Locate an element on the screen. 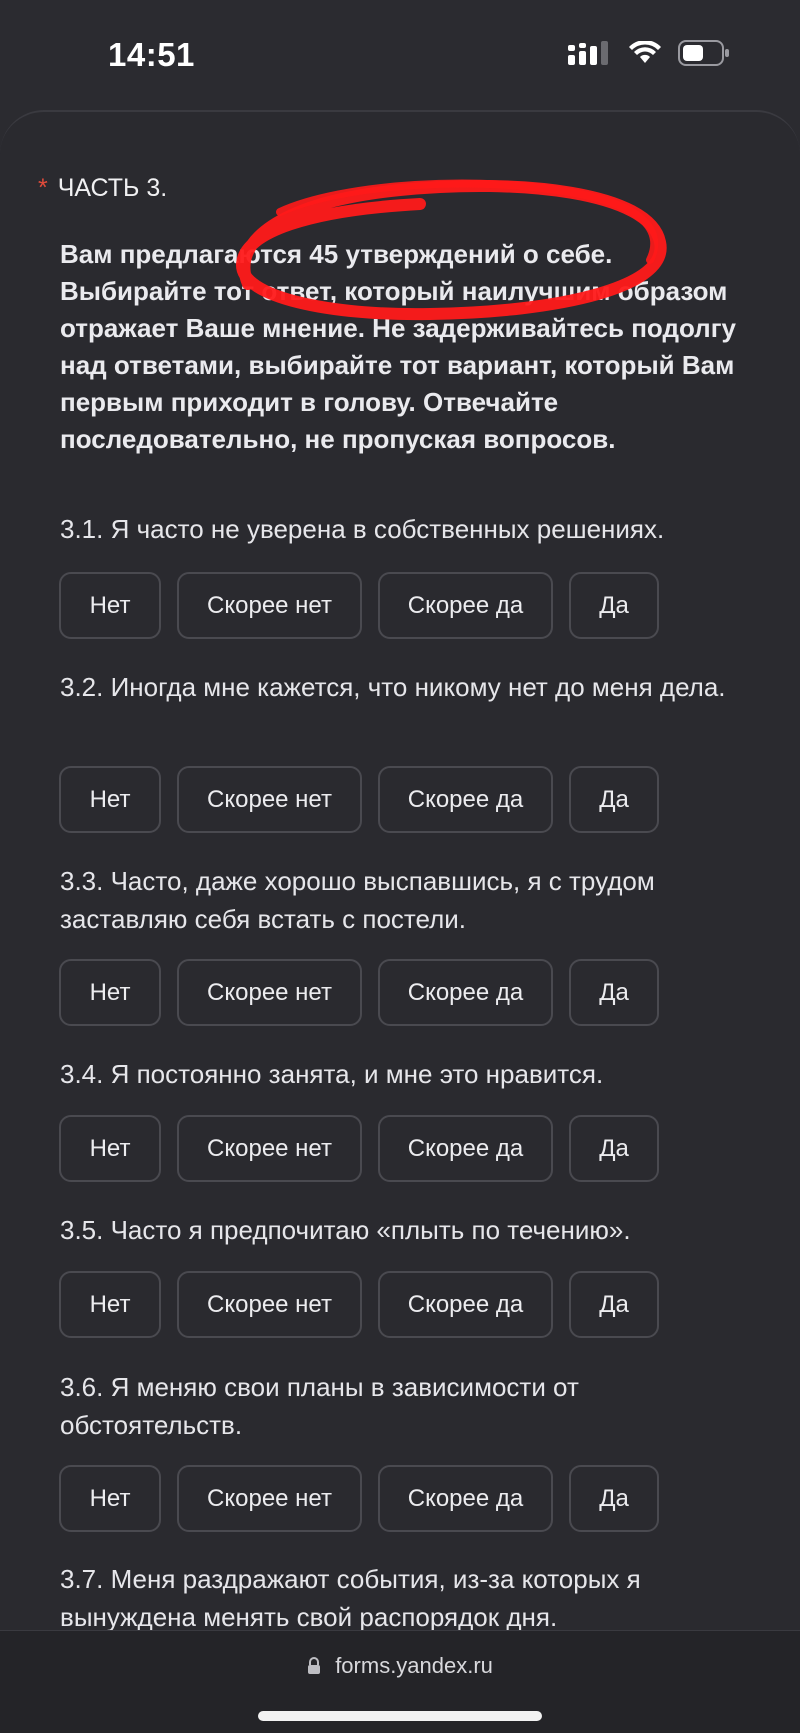 Image resolution: width=800 pixels, height=1733 pixels. wifi-icon is located at coordinates (645, 55).